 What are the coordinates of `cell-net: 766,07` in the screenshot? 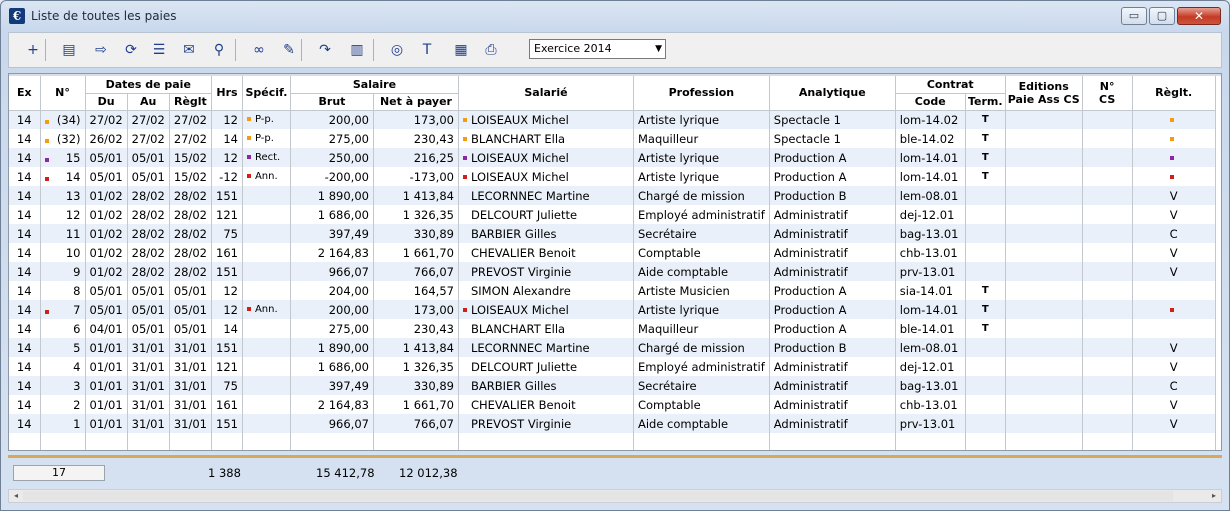 It's located at (416, 423).